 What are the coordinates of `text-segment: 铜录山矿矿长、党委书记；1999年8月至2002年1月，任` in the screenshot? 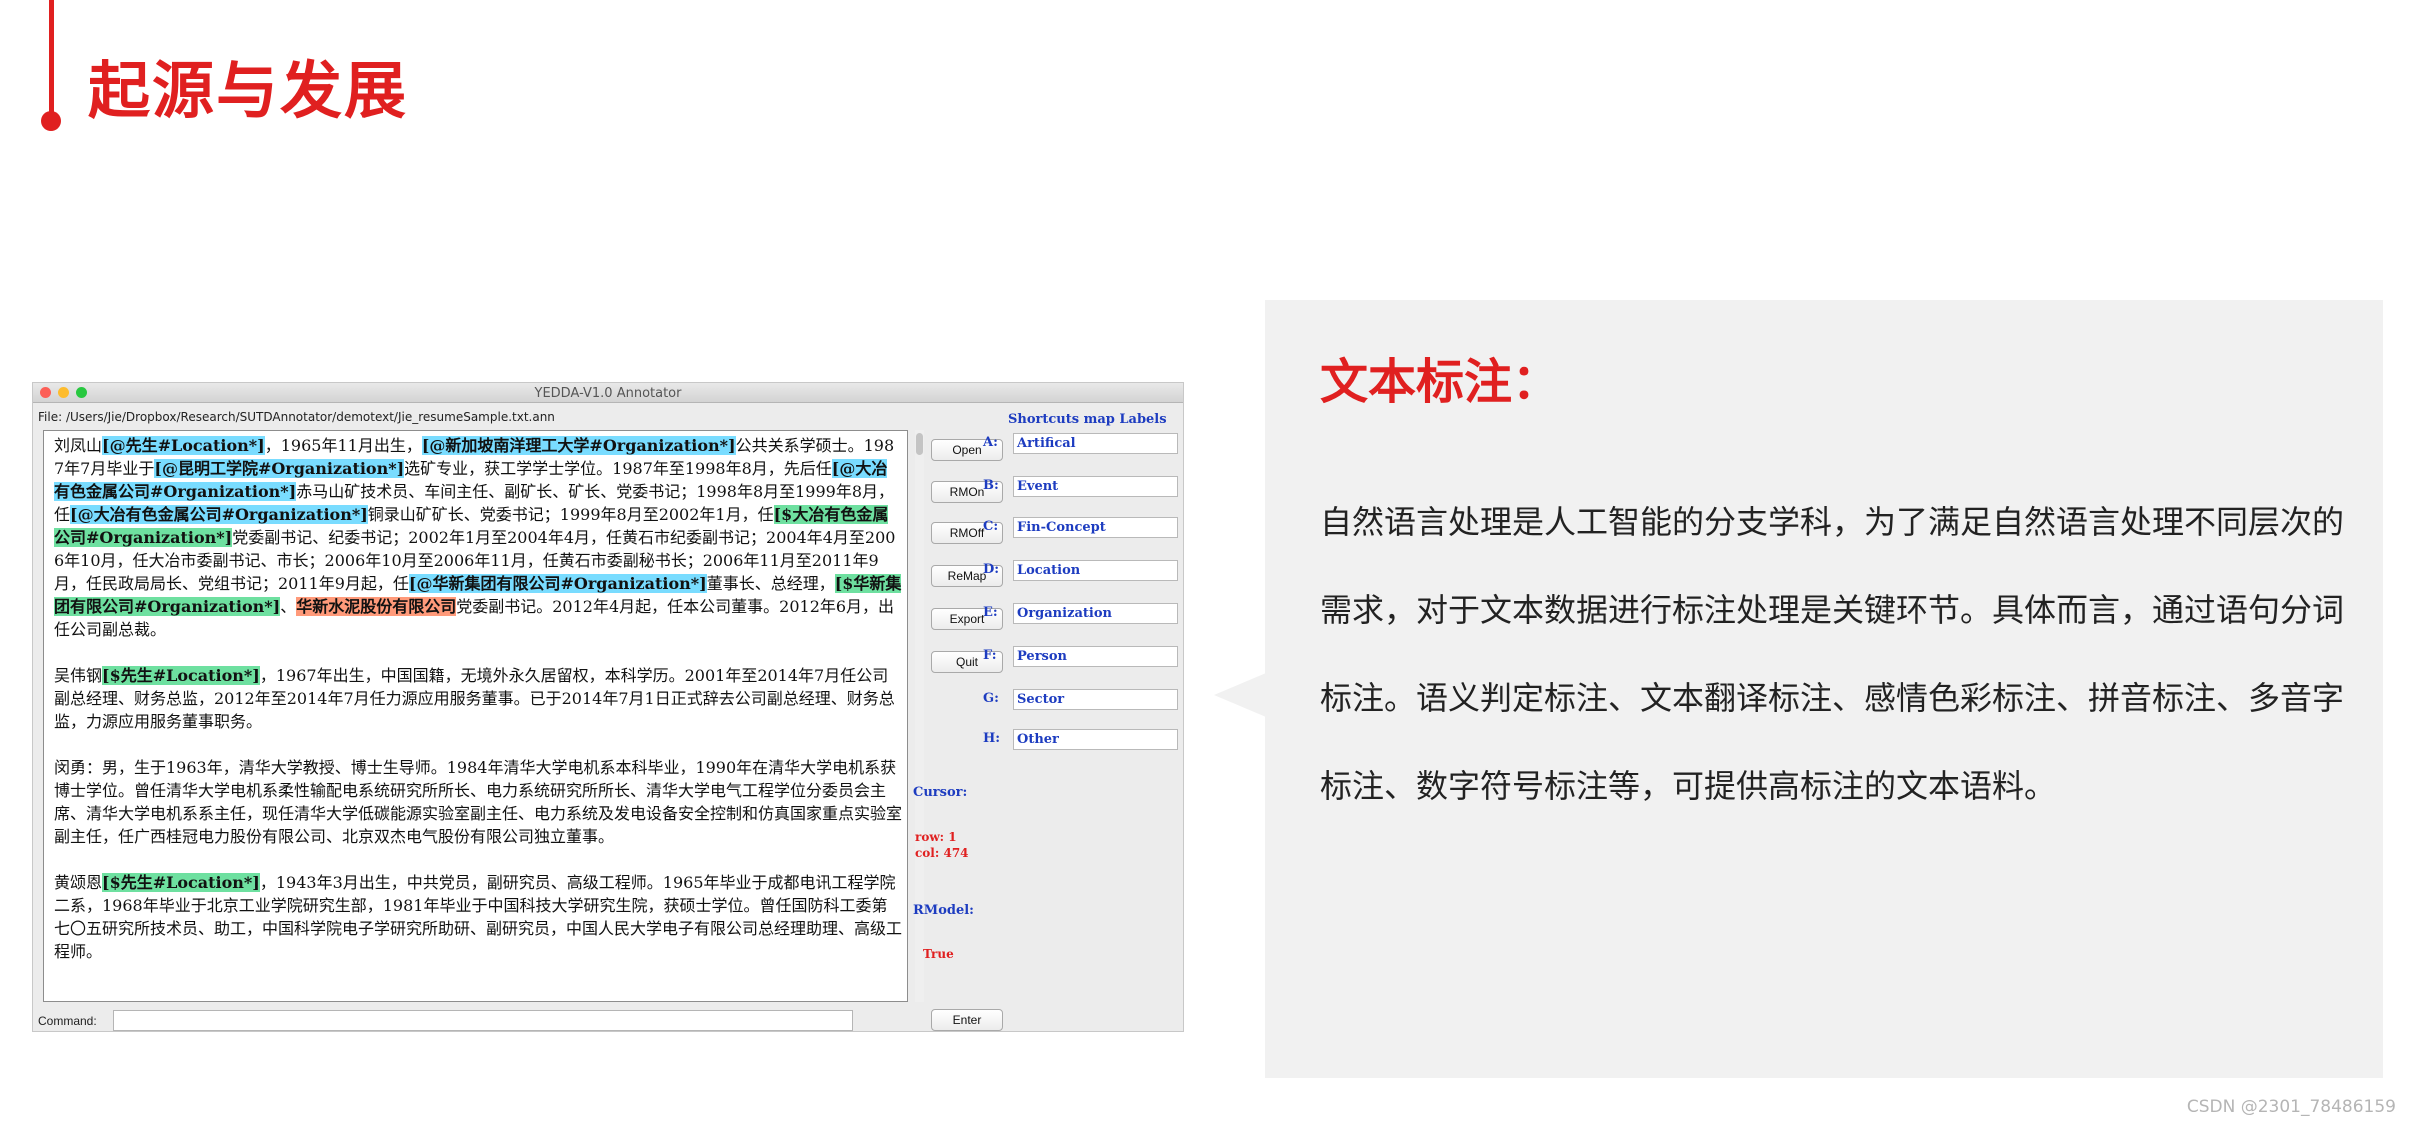 It's located at (570, 514).